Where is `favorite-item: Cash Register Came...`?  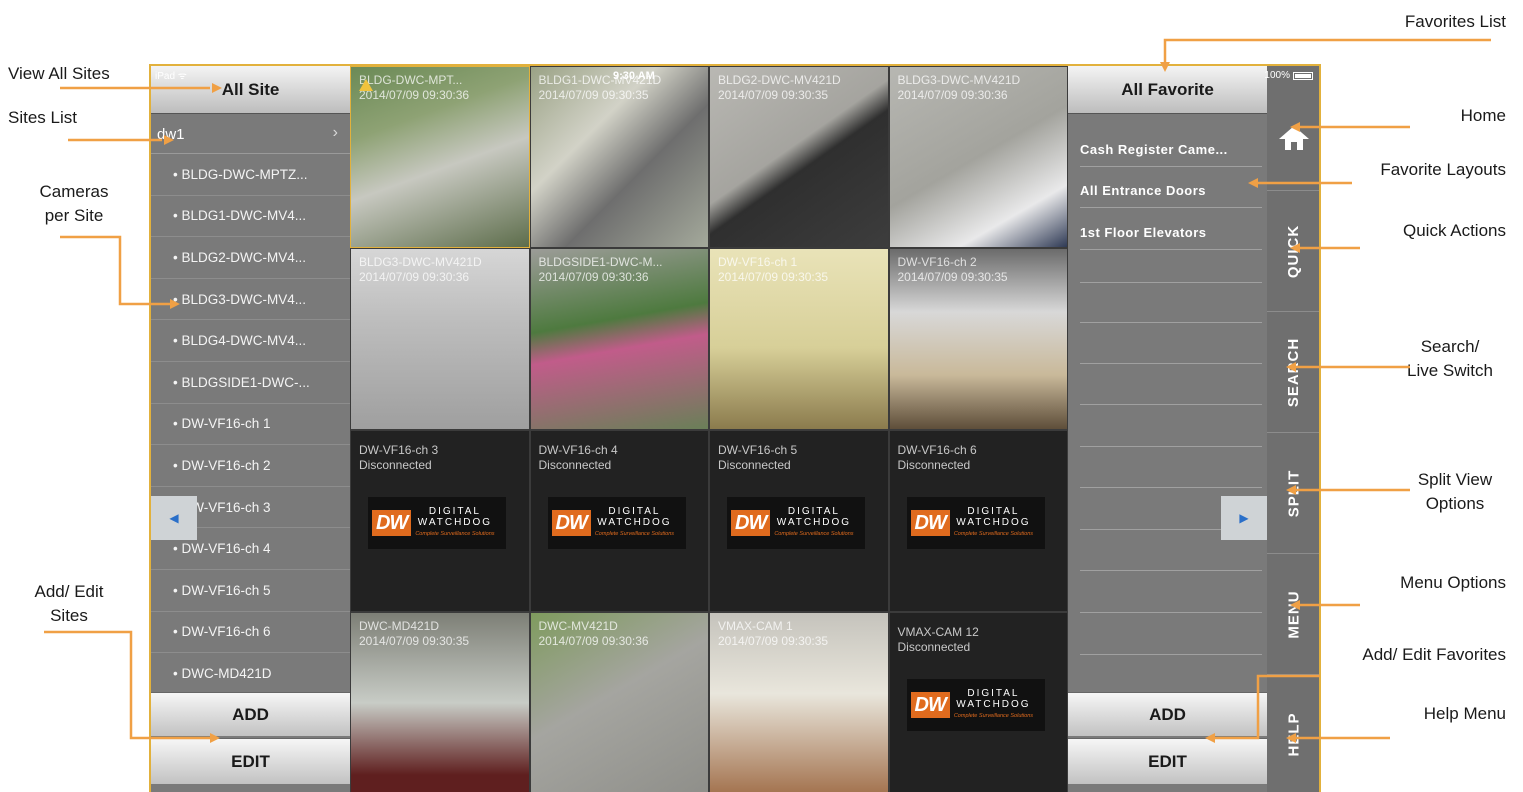
favorite-item: Cash Register Came... is located at coordinates (1170, 149).